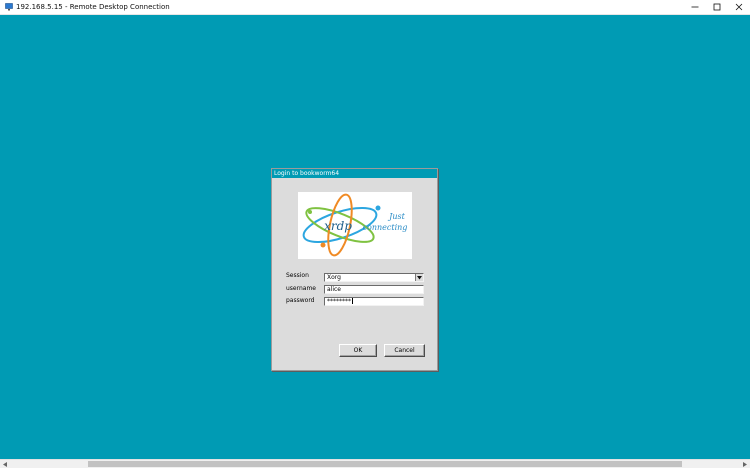 The image size is (750, 468). What do you see at coordinates (334, 277) in the screenshot?
I see `session-selected-value: Xorg` at bounding box center [334, 277].